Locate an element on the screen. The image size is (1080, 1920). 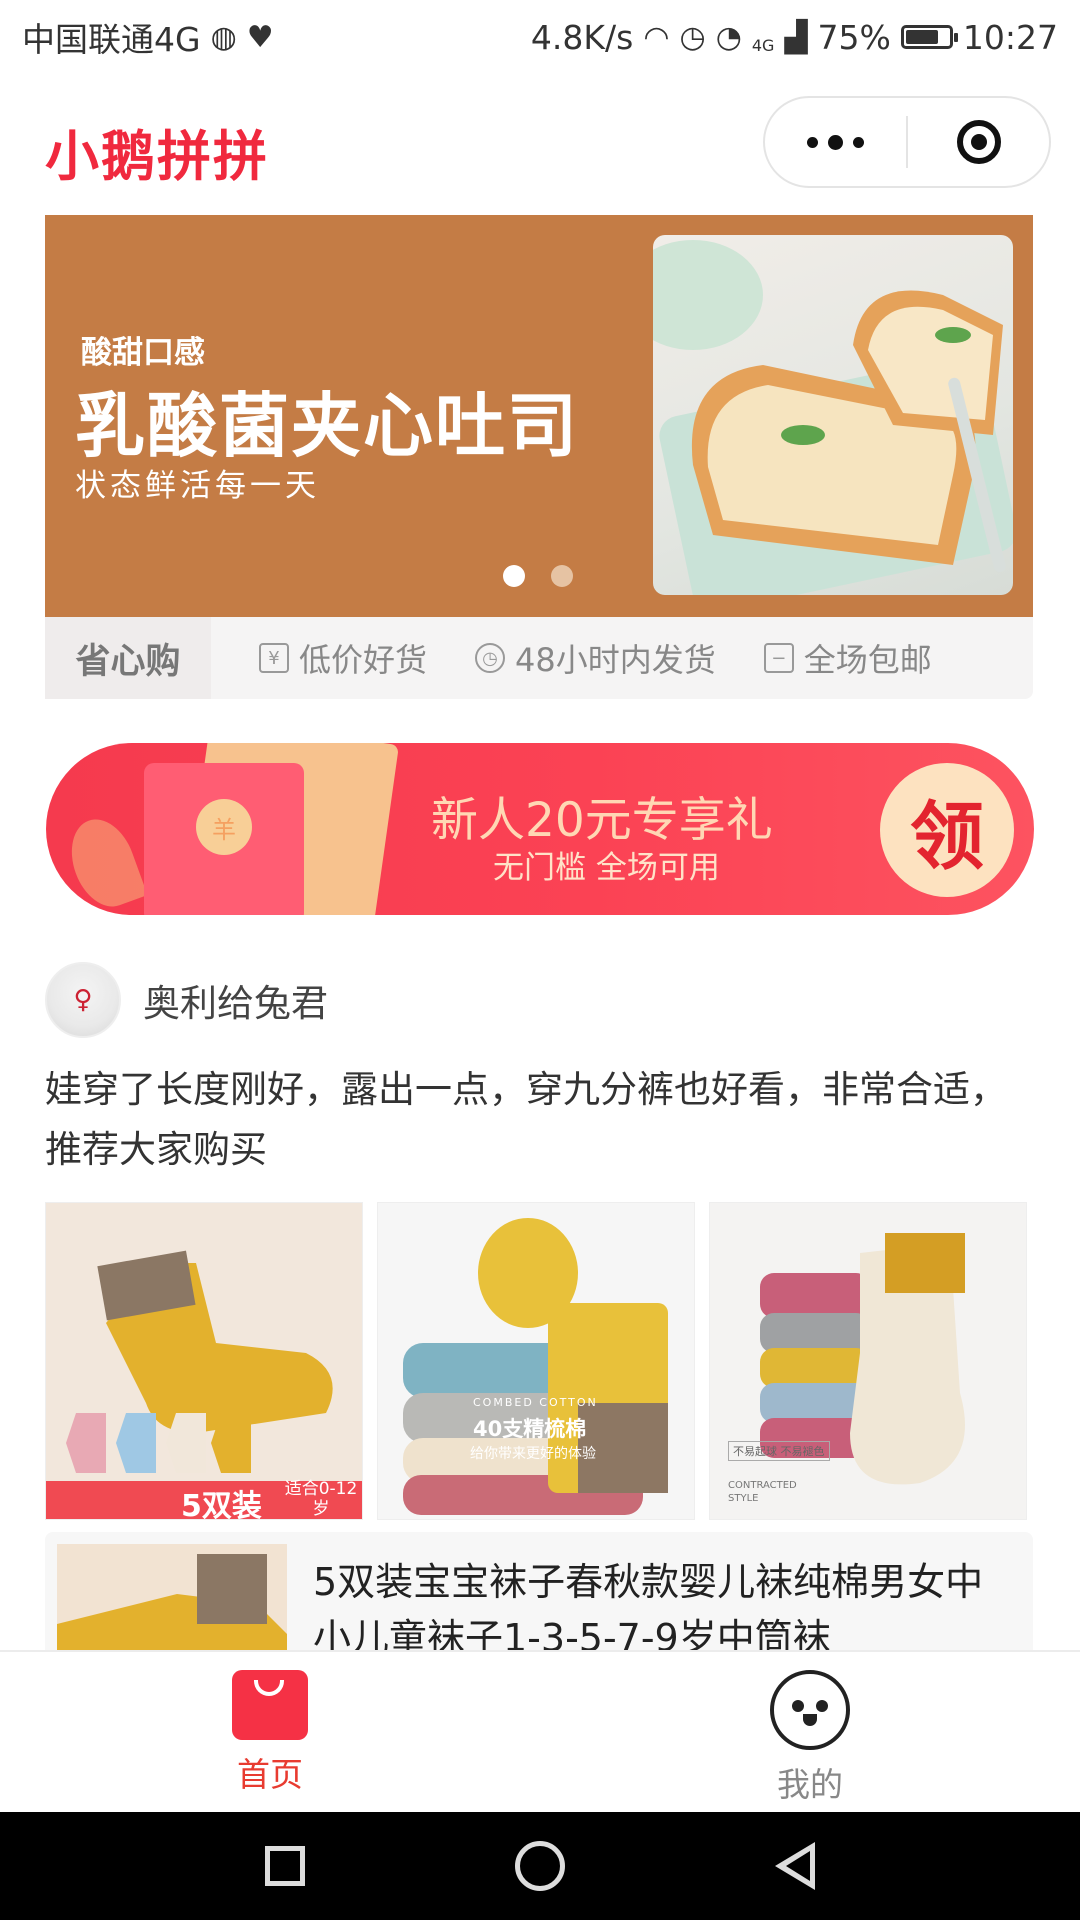
features-title: 省心购 is located at coordinates (128, 658).